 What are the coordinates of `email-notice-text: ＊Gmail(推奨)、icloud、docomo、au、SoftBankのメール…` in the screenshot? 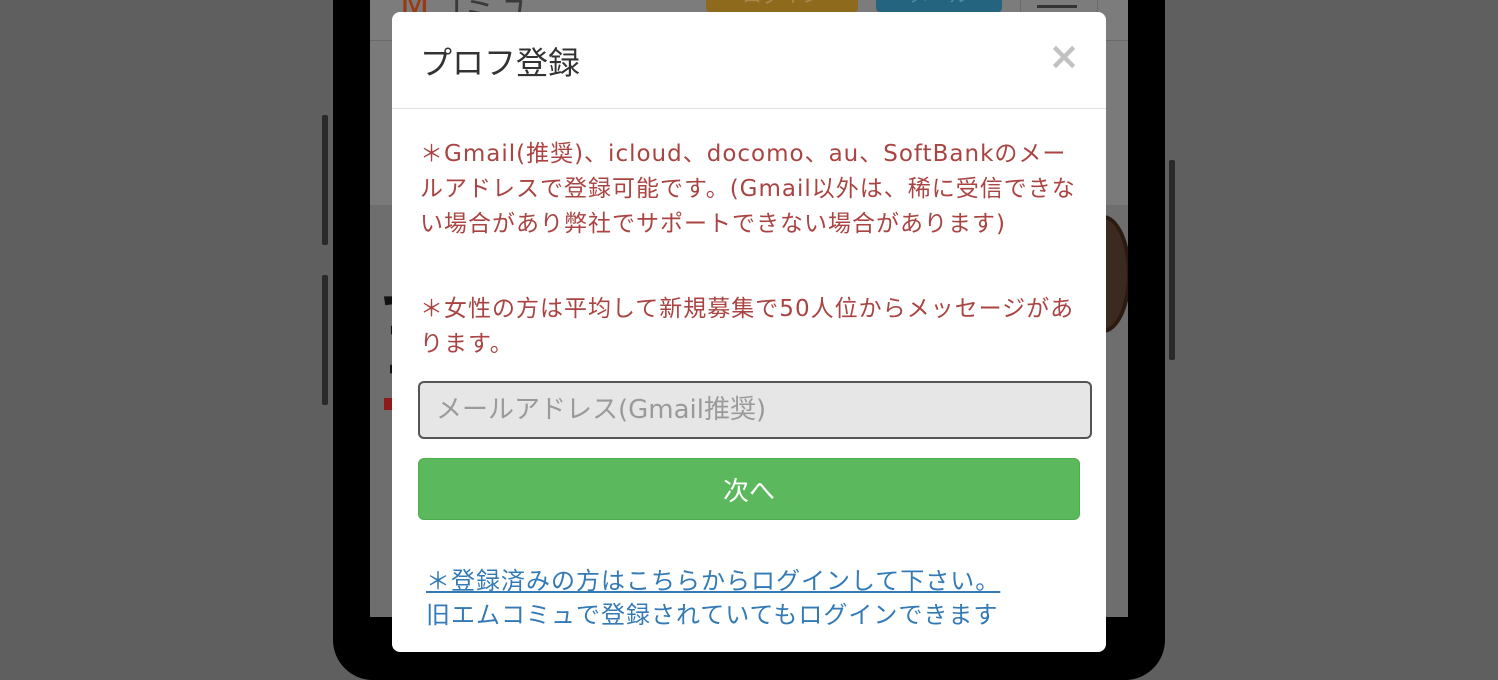 It's located at (748, 189).